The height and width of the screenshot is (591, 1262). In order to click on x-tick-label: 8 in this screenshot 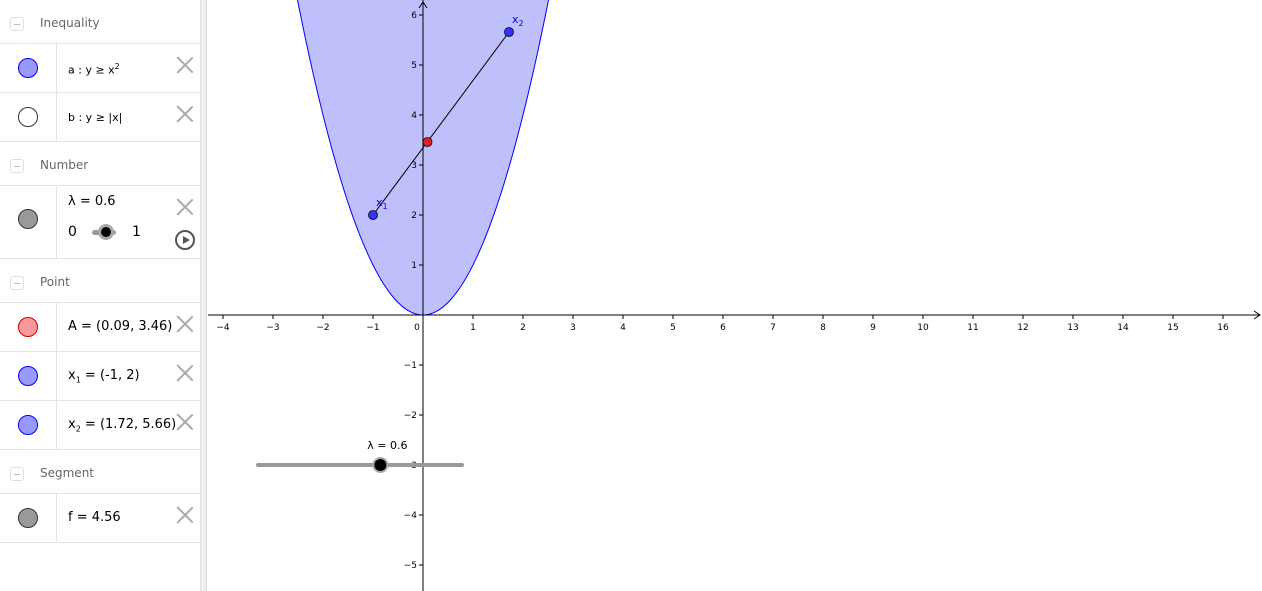, I will do `click(823, 328)`.